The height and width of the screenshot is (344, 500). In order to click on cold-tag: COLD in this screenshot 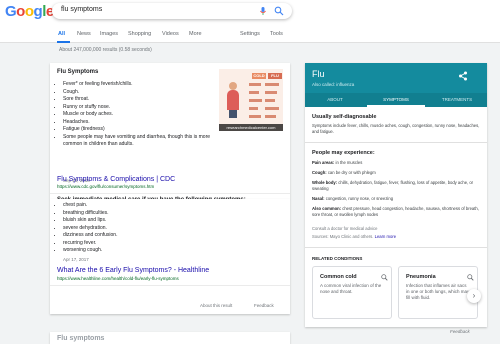, I will do `click(259, 76)`.